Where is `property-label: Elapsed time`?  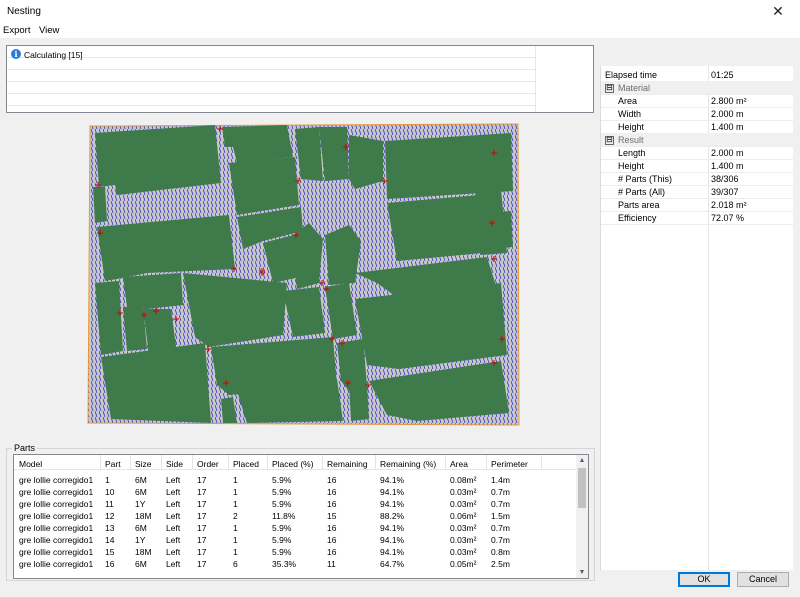 property-label: Elapsed time is located at coordinates (631, 75).